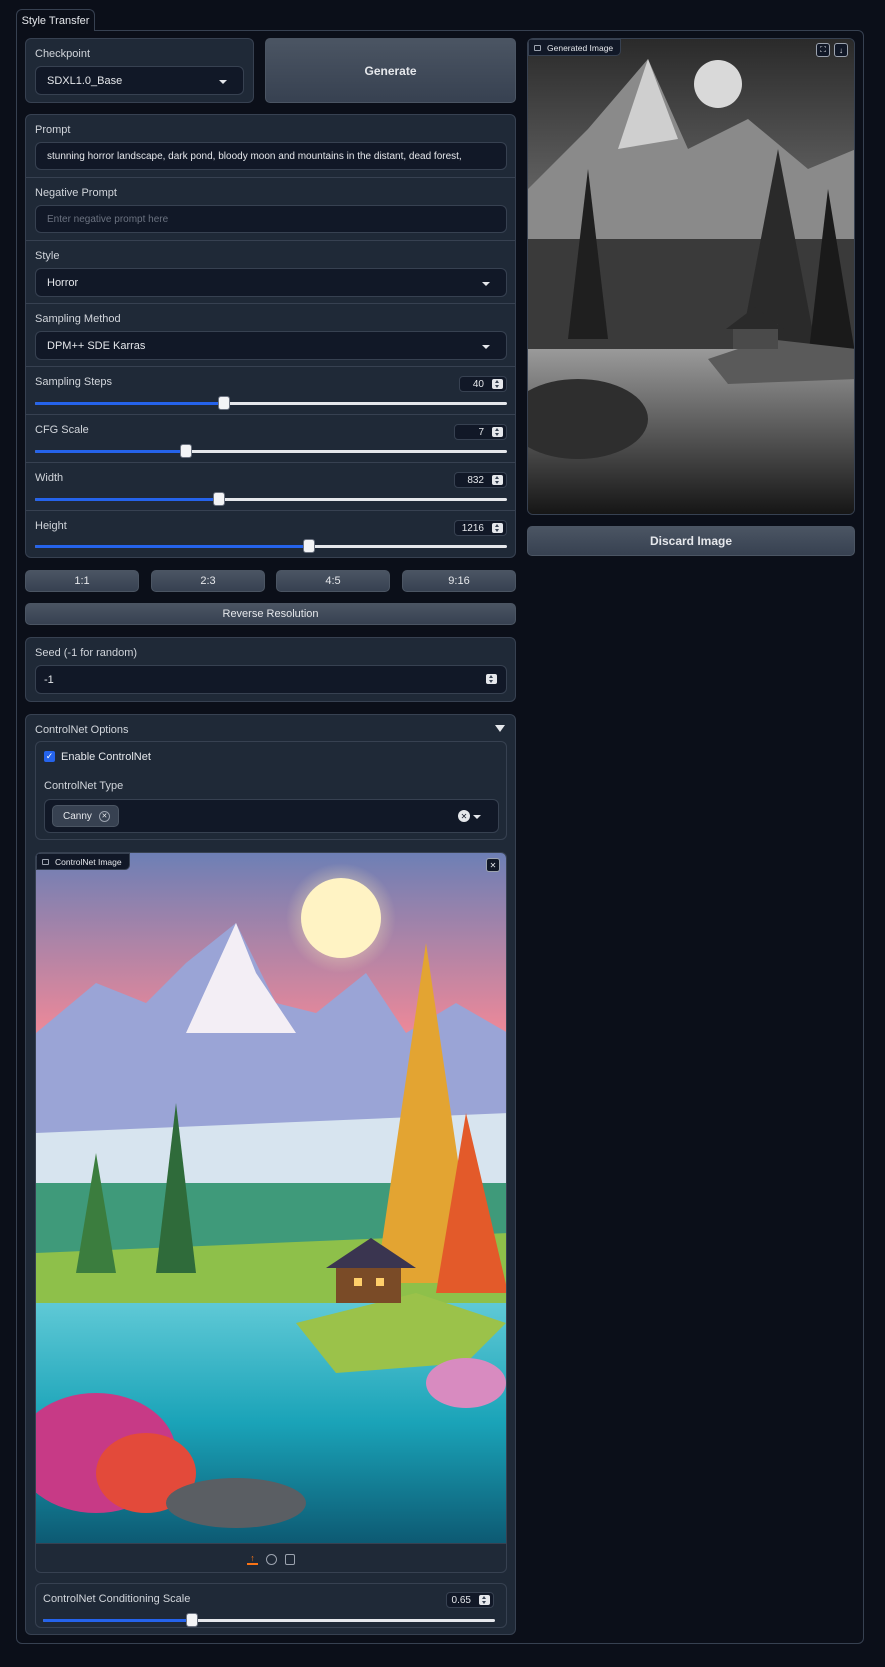 The height and width of the screenshot is (1667, 885). What do you see at coordinates (580, 47) in the screenshot?
I see `generated-image-label-text: Generated Image` at bounding box center [580, 47].